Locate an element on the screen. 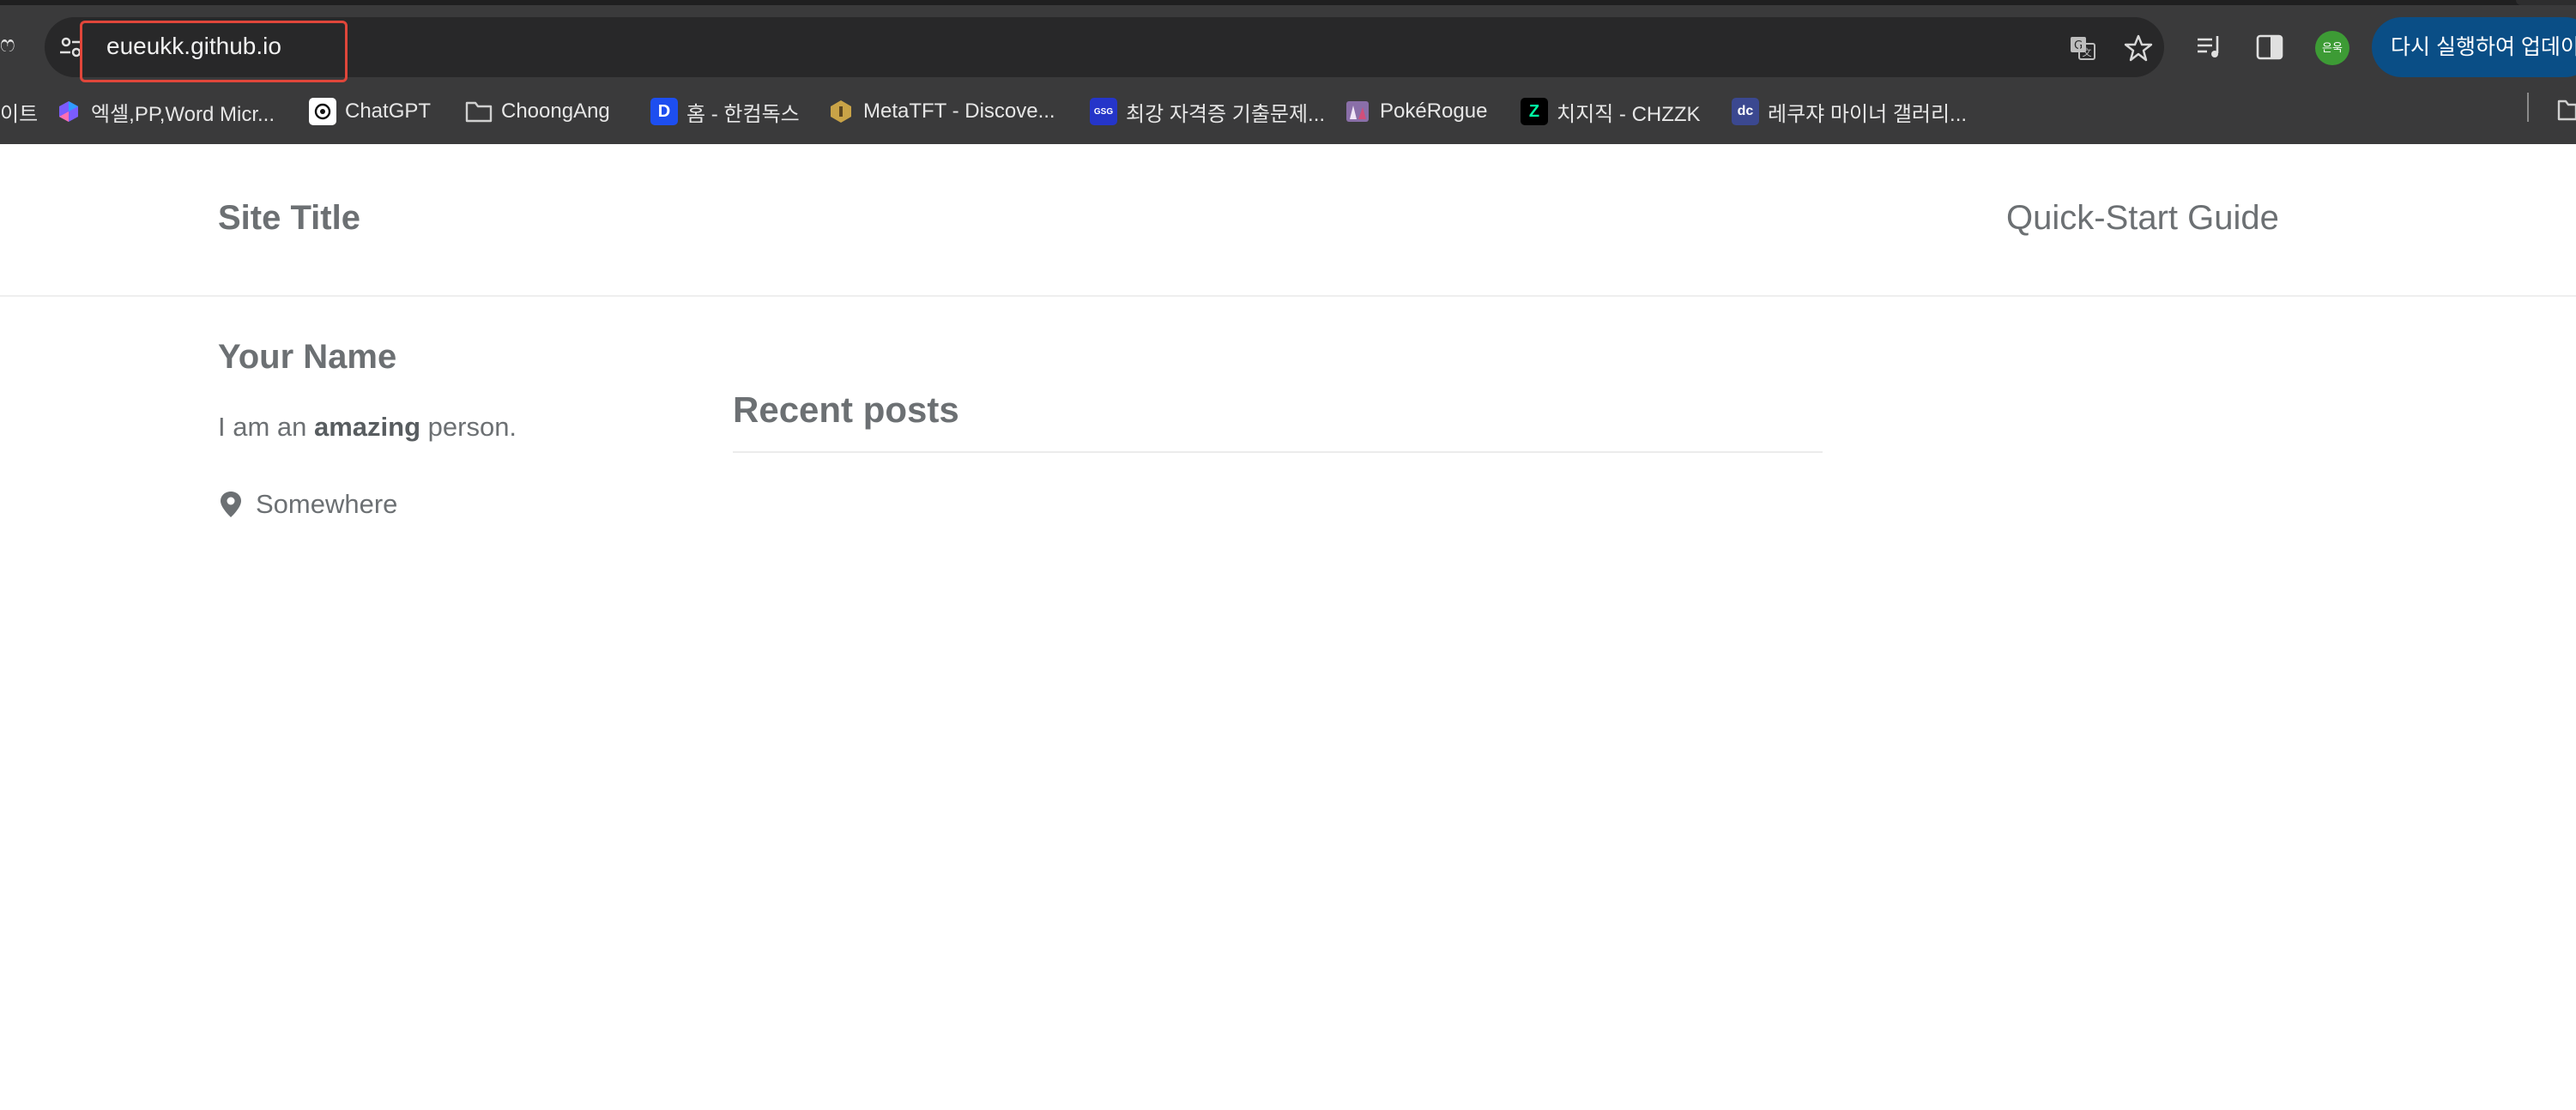 Image resolution: width=2576 pixels, height=1110 pixels. bookmark-item: PokéRogue is located at coordinates (1415, 112).